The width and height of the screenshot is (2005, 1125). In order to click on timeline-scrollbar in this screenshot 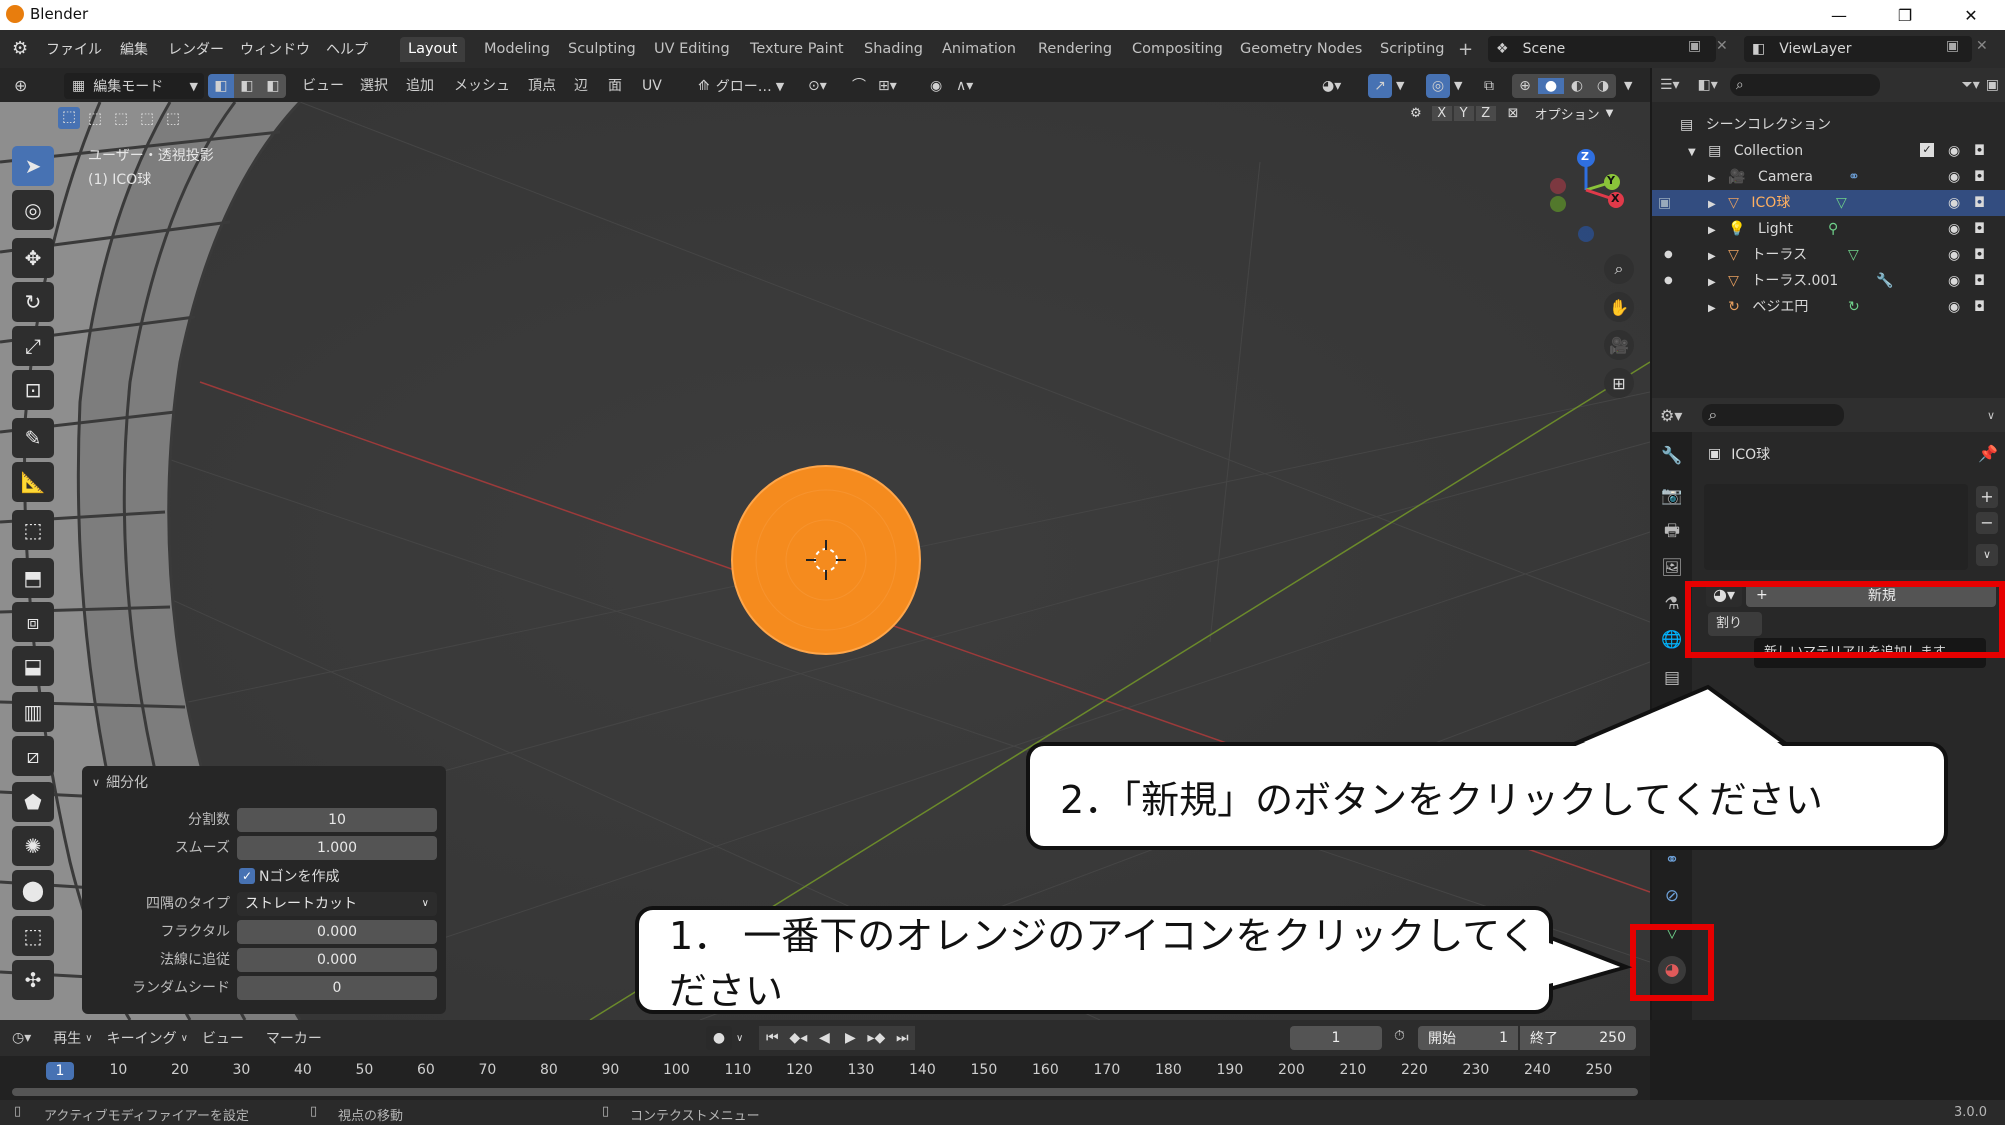, I will do `click(825, 1092)`.